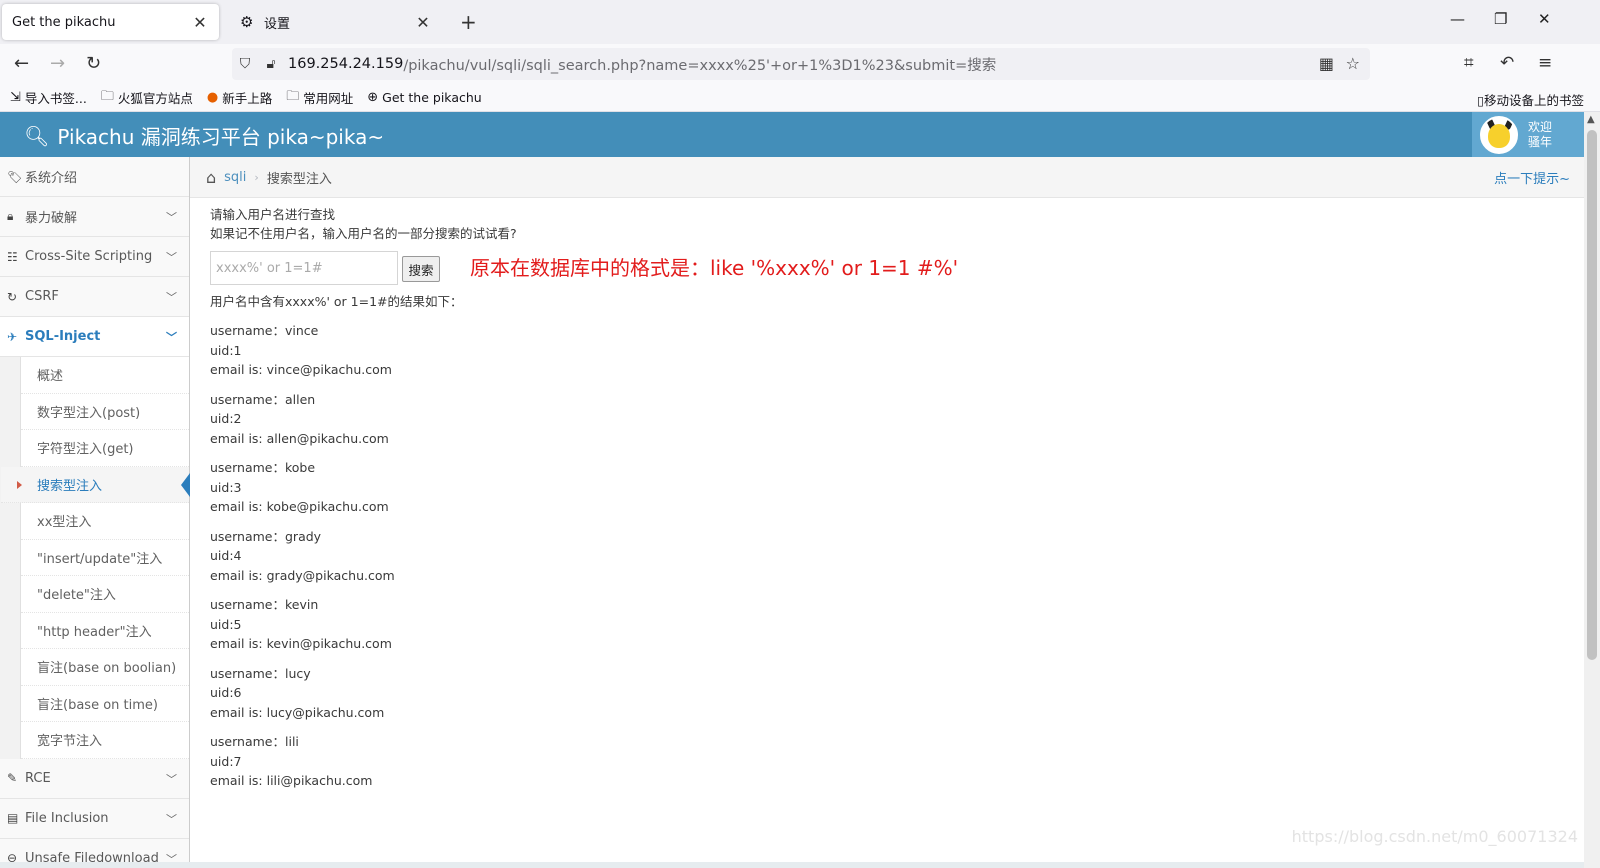  What do you see at coordinates (94, 297) in the screenshot?
I see `sidebar-item-csrf: ↻ CSRF ﹀` at bounding box center [94, 297].